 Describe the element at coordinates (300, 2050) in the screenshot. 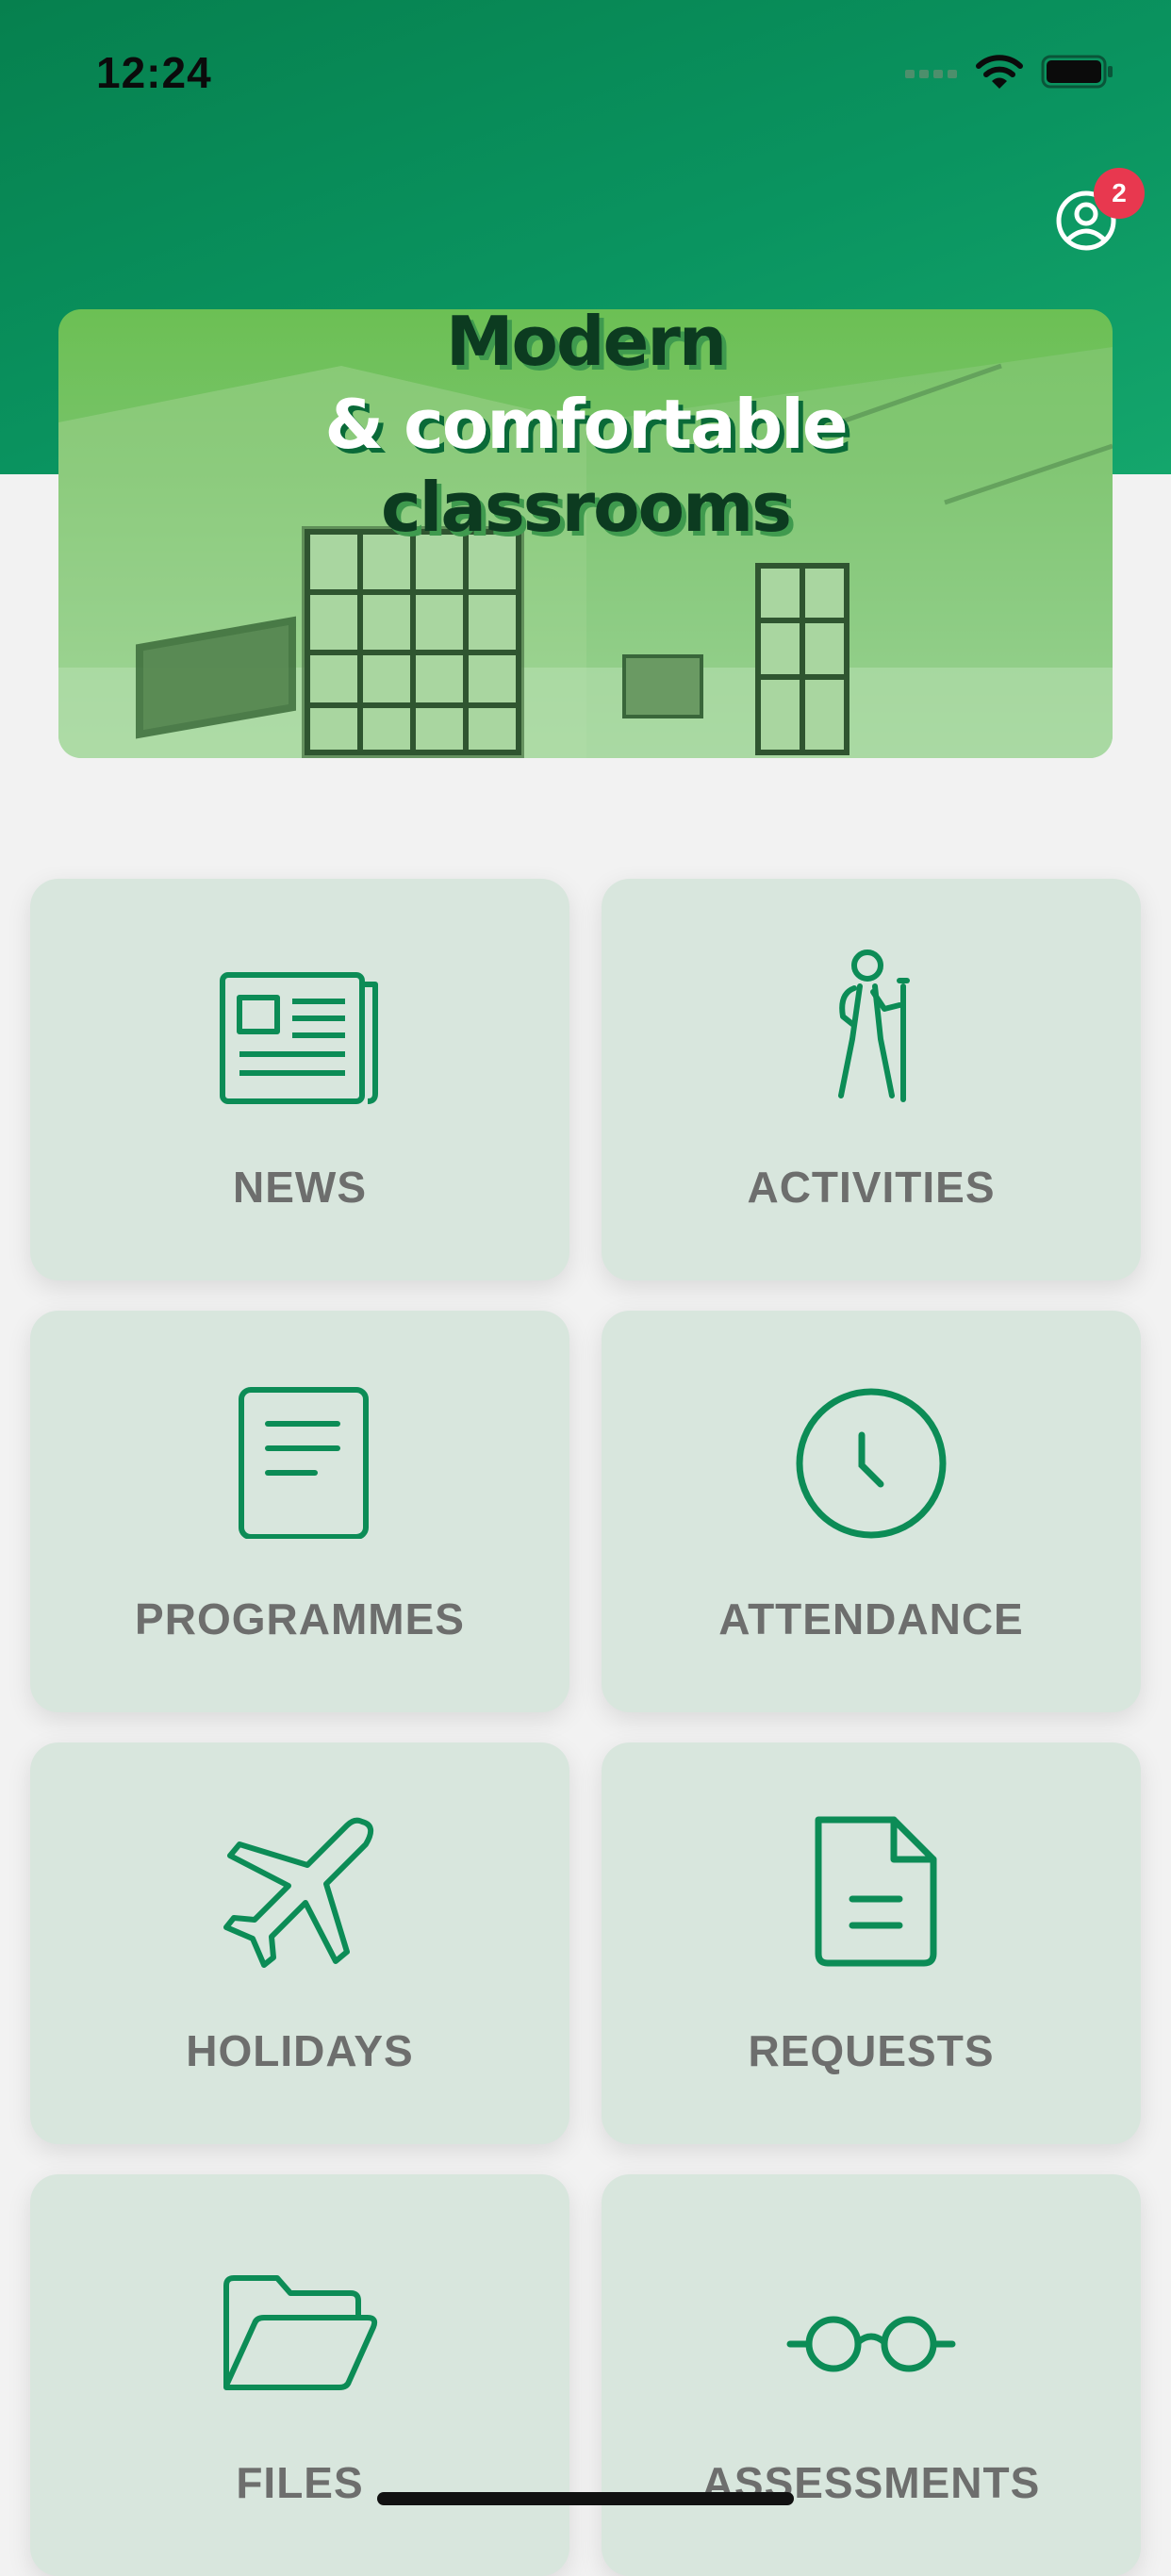

I see `tile-holidays-label: HOLIDAYS` at that location.